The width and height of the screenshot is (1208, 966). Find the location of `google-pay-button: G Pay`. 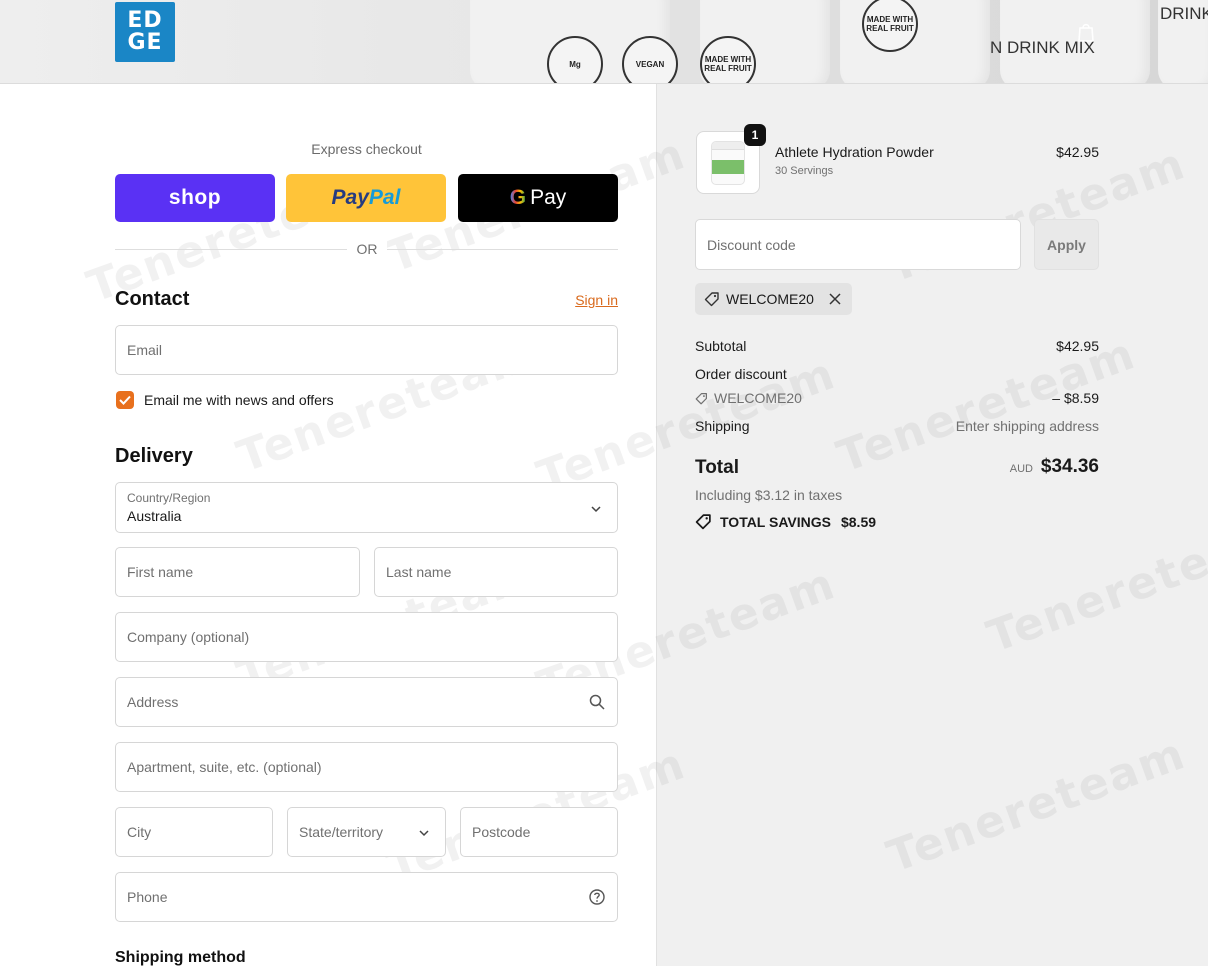

google-pay-button: G Pay is located at coordinates (538, 198).